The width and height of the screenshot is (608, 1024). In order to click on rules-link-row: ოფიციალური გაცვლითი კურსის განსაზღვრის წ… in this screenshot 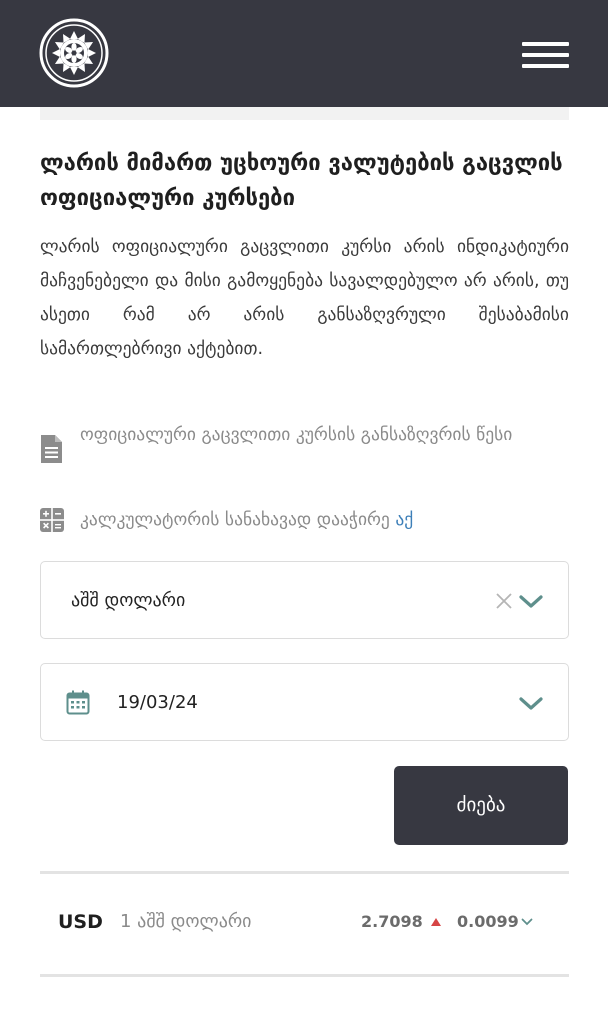, I will do `click(290, 442)`.